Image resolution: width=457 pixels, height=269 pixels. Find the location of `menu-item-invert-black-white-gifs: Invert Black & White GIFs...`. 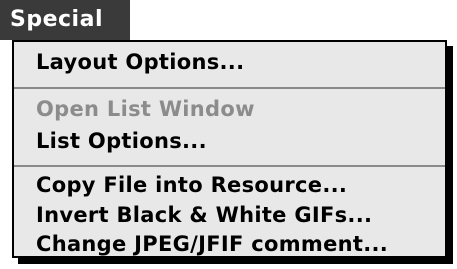

menu-item-invert-black-white-gifs: Invert Black & White GIFs... is located at coordinates (204, 215).